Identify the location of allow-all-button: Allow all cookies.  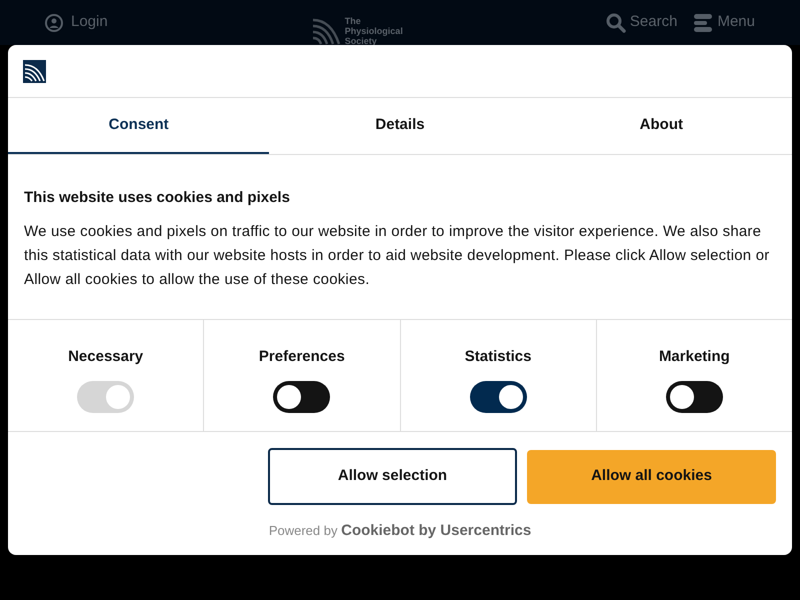
(651, 477).